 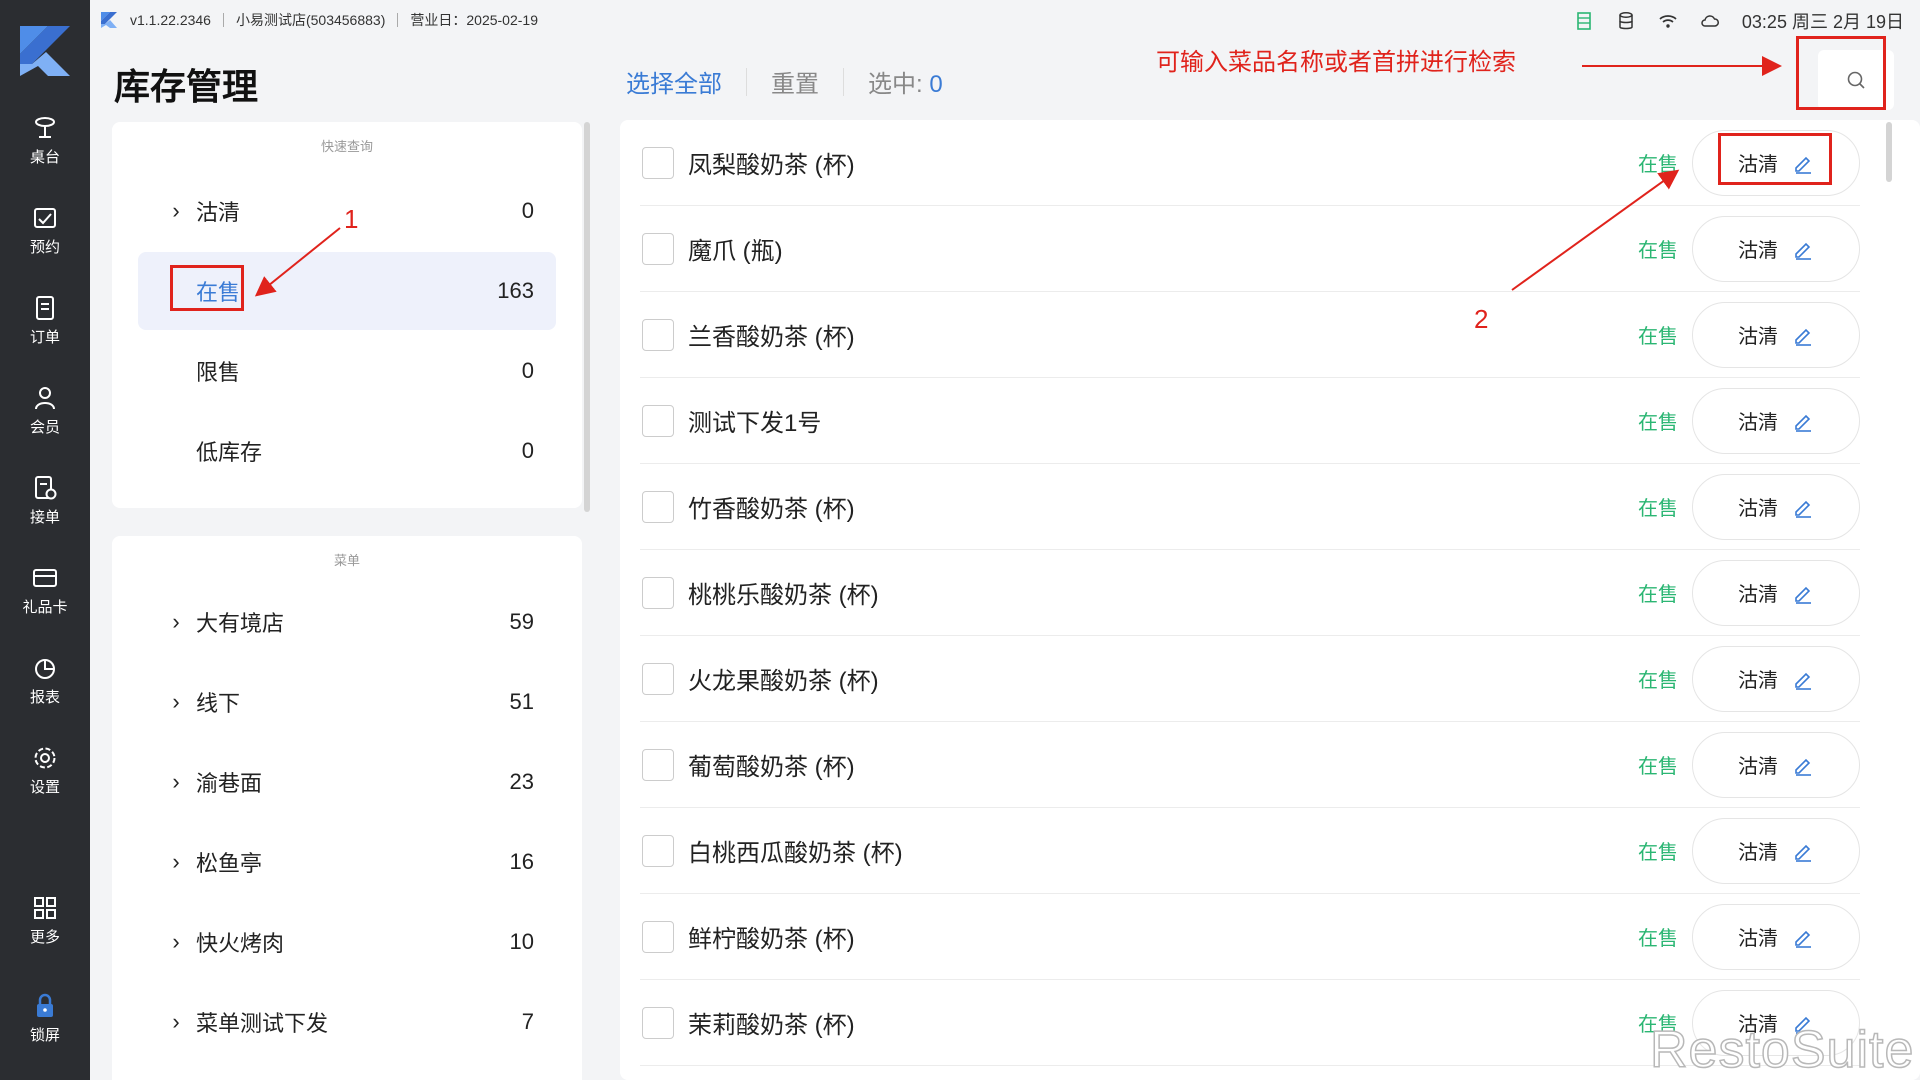 What do you see at coordinates (45, 680) in the screenshot?
I see `nav-item-report: 报表` at bounding box center [45, 680].